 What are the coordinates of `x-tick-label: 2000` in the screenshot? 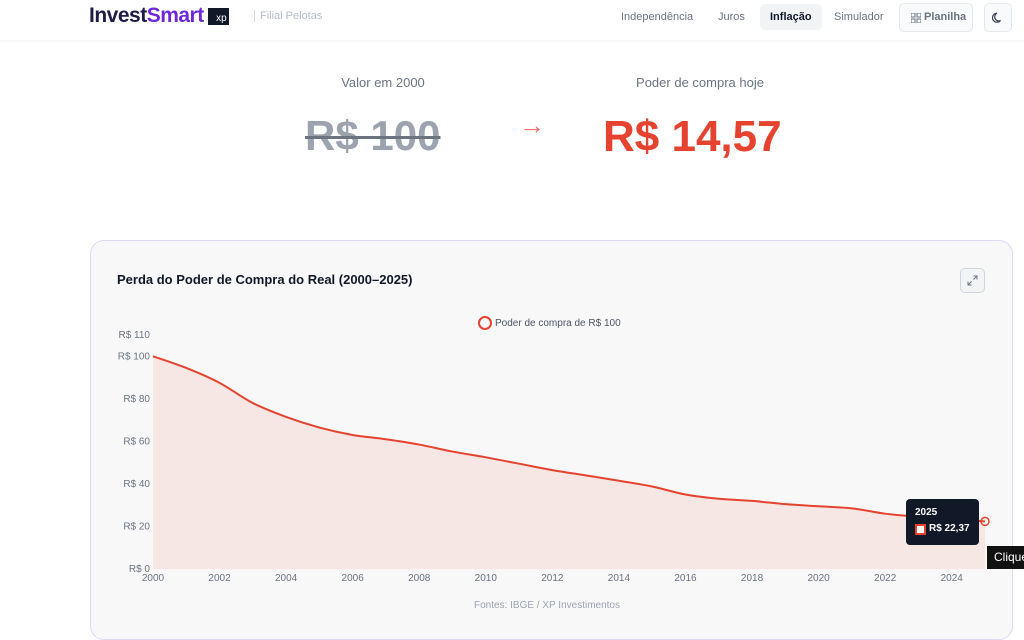 It's located at (153, 578).